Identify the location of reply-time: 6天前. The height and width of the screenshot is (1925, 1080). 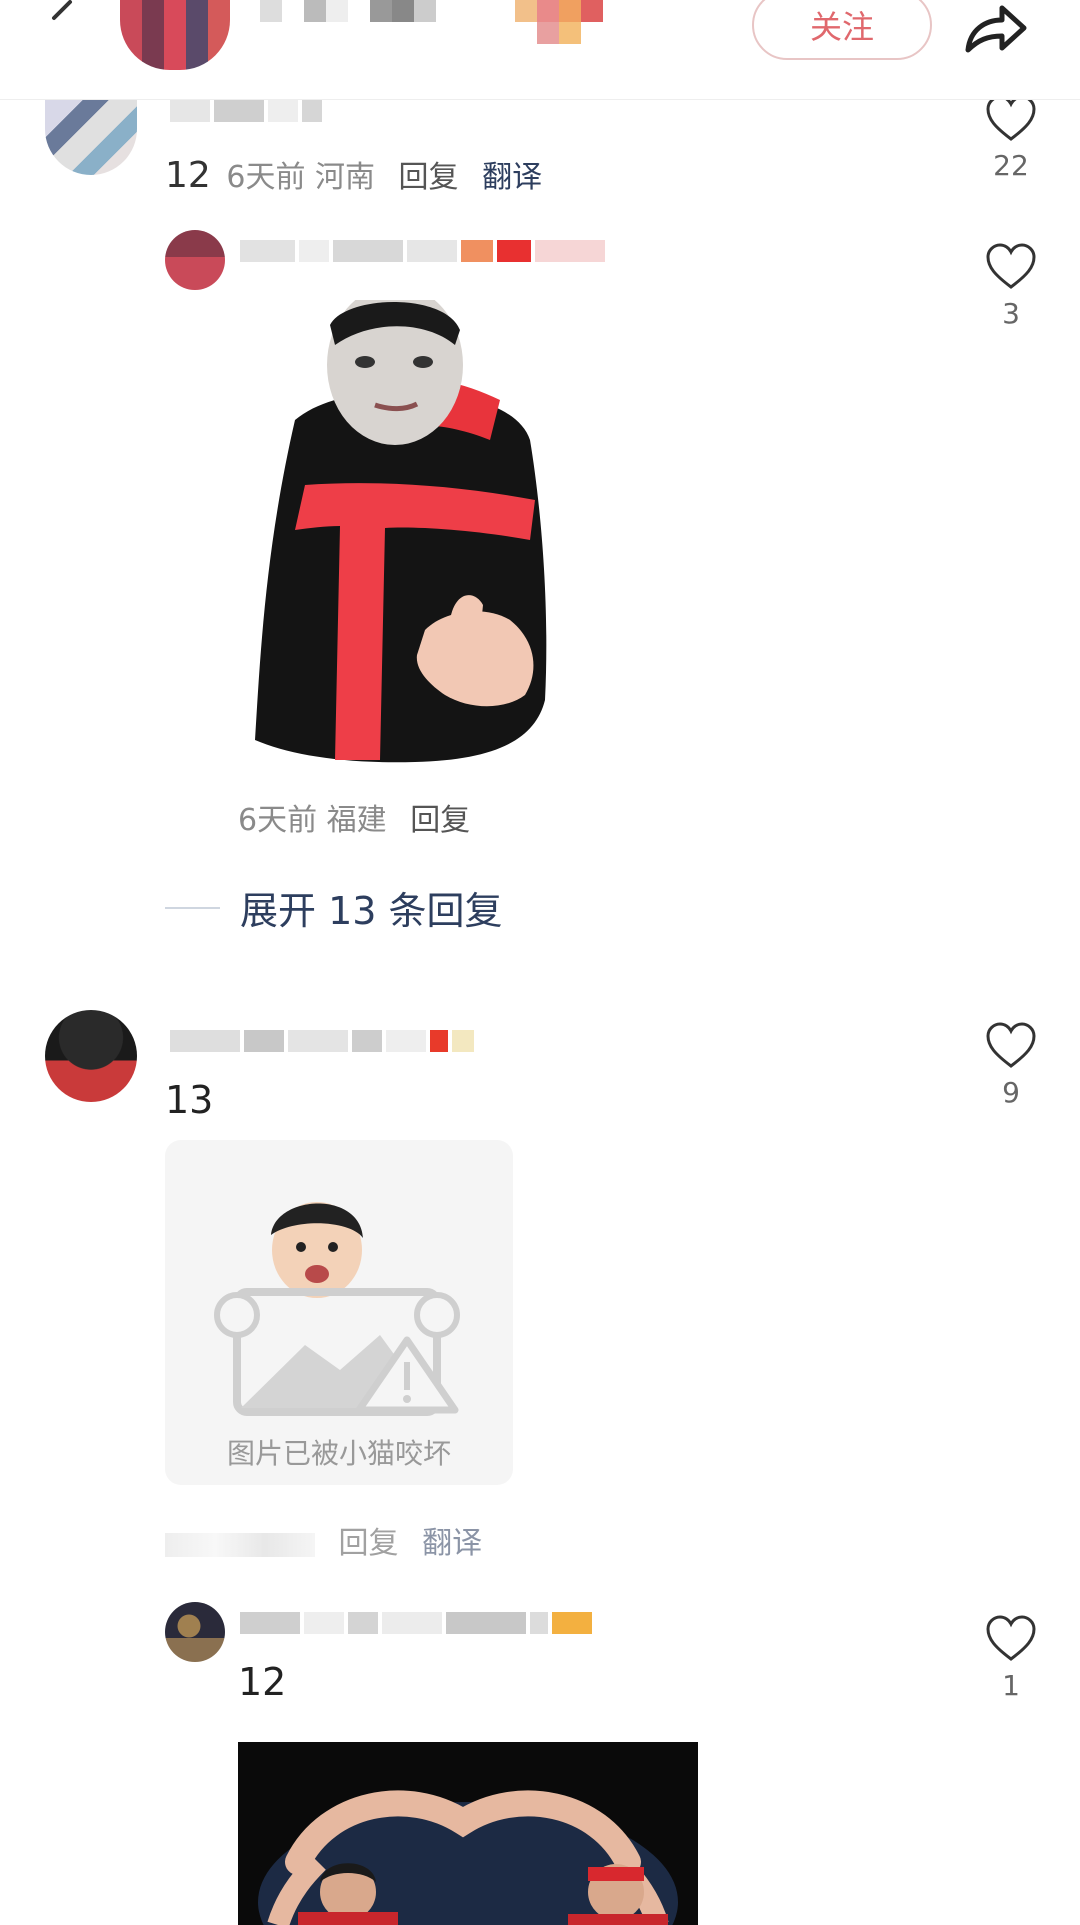
(278, 820).